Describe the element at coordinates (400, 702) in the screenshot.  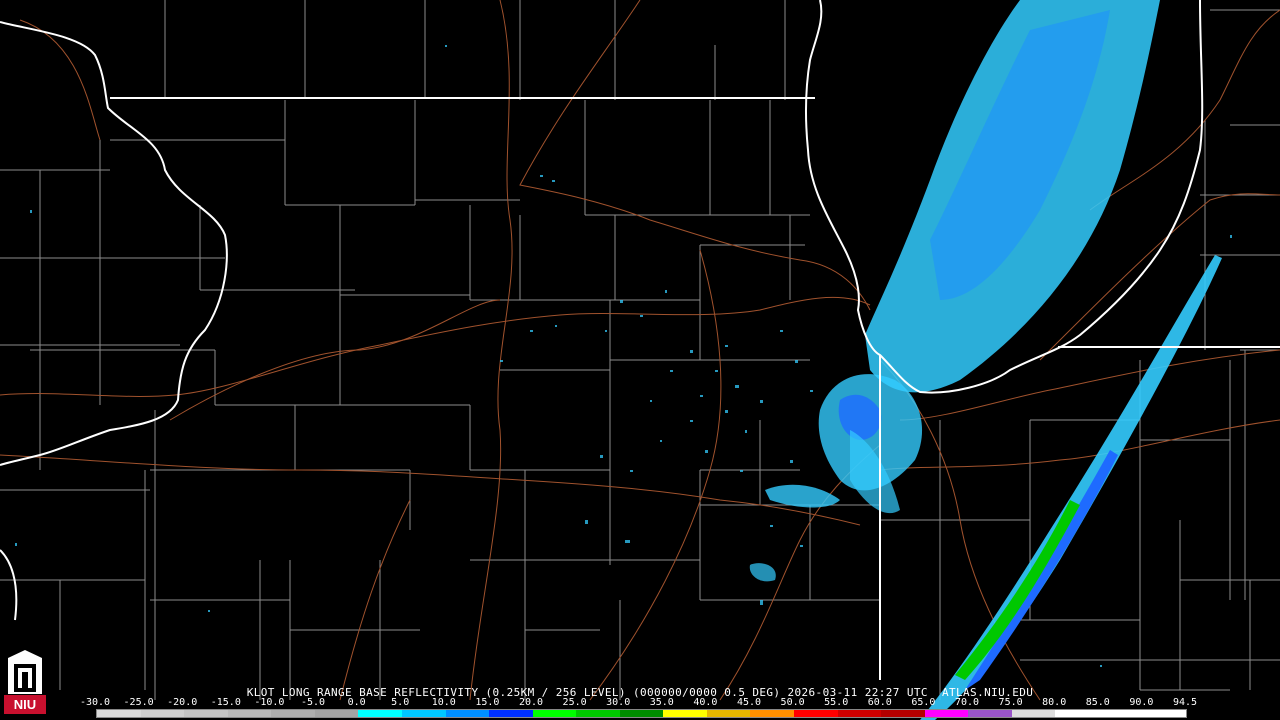
I see `scale-tick-label: 5.0` at that location.